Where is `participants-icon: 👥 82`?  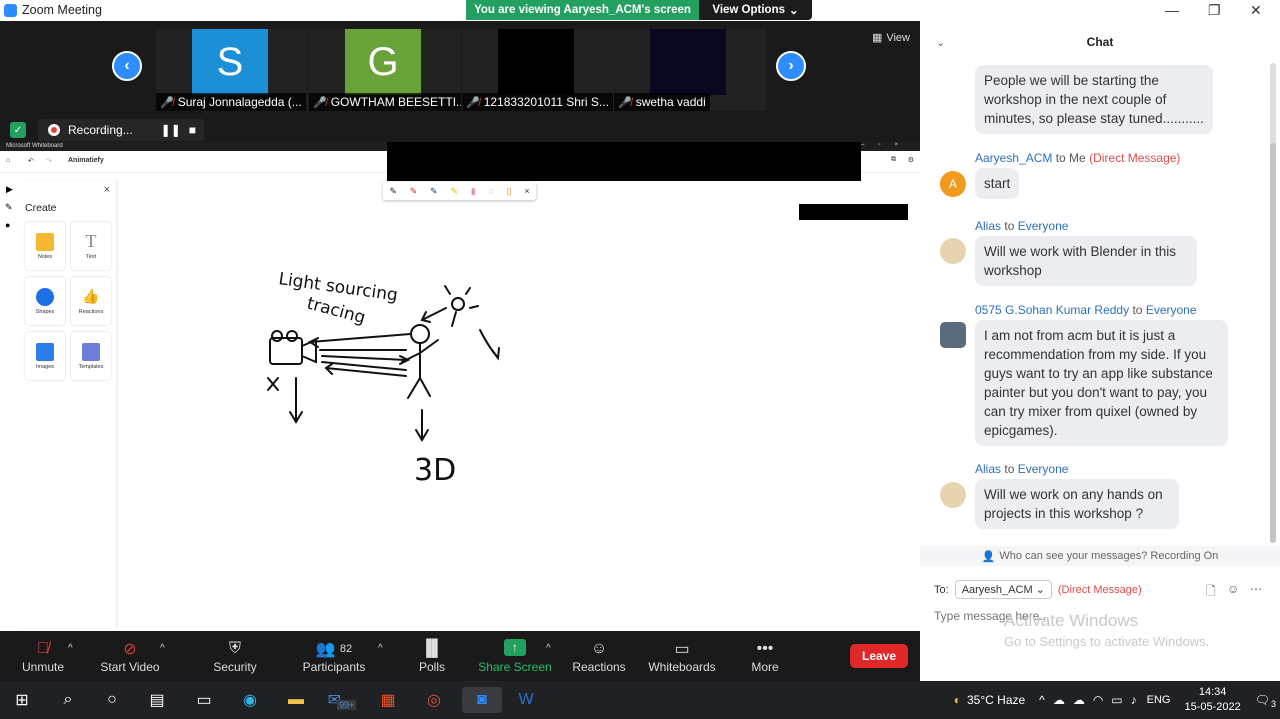
participants-icon: 👥 82 is located at coordinates (334, 649).